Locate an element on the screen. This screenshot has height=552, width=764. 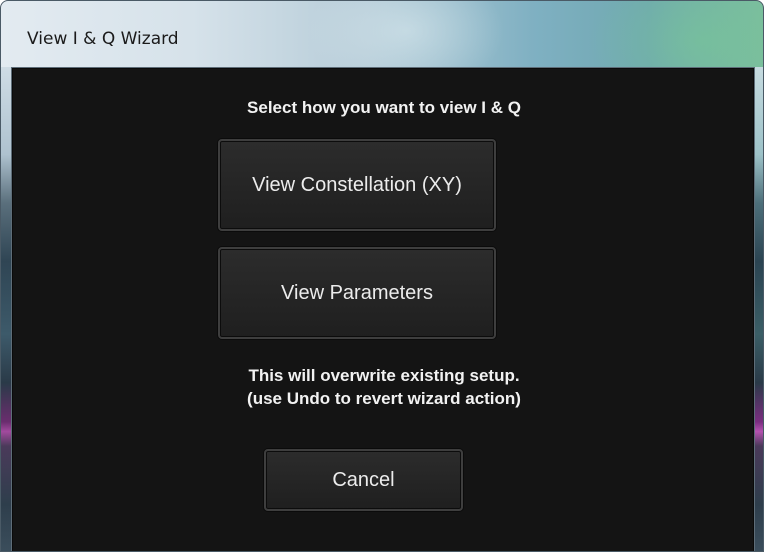
window-title: View I & Q Wizard is located at coordinates (103, 39).